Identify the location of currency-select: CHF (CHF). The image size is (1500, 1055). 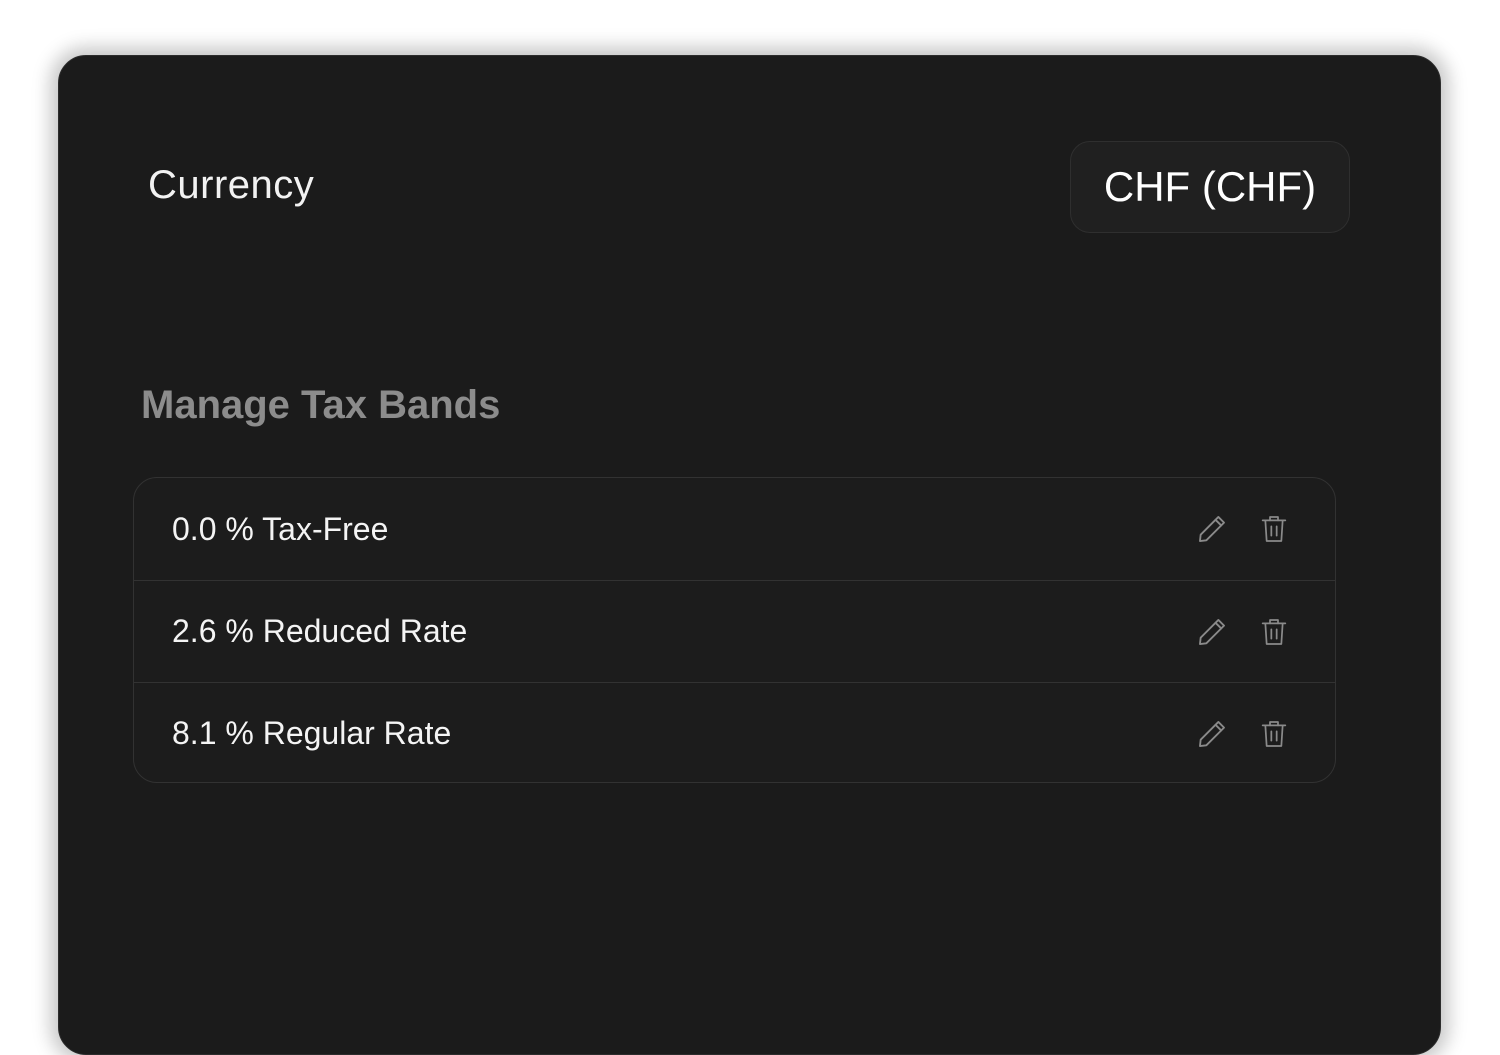
(1210, 187).